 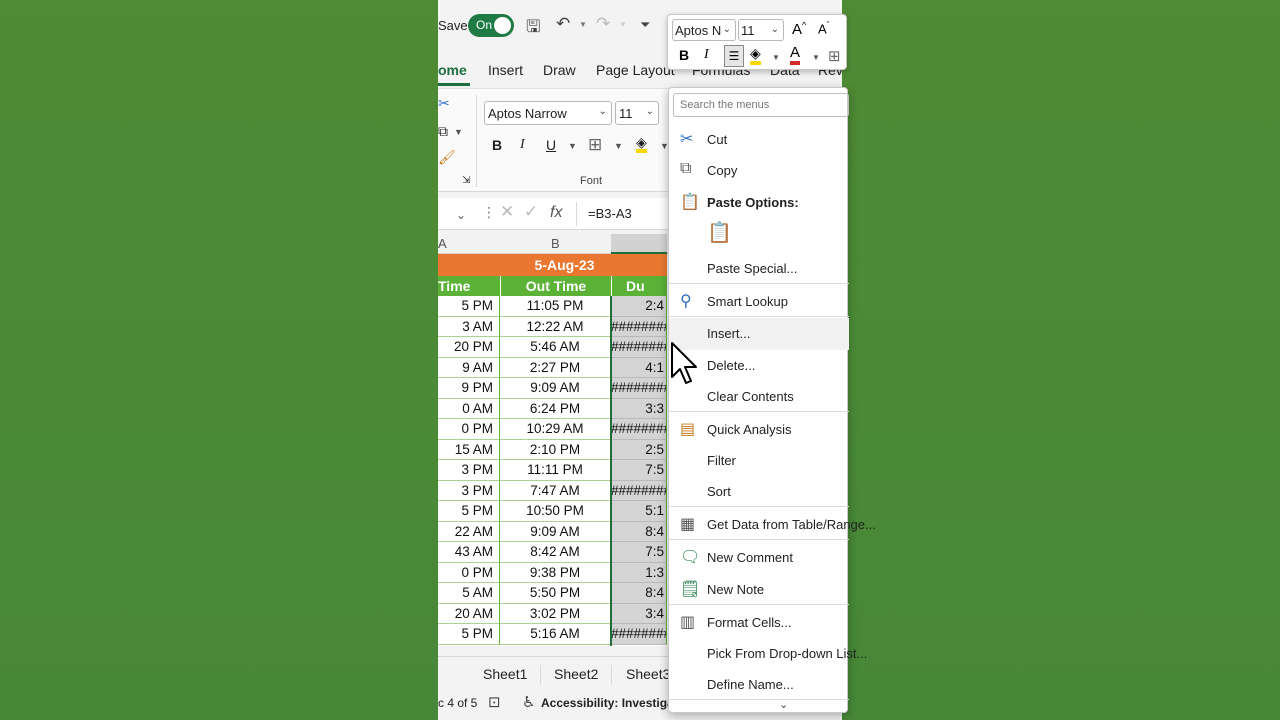 What do you see at coordinates (555, 634) in the screenshot?
I see `table-cell: 5:16 AM` at bounding box center [555, 634].